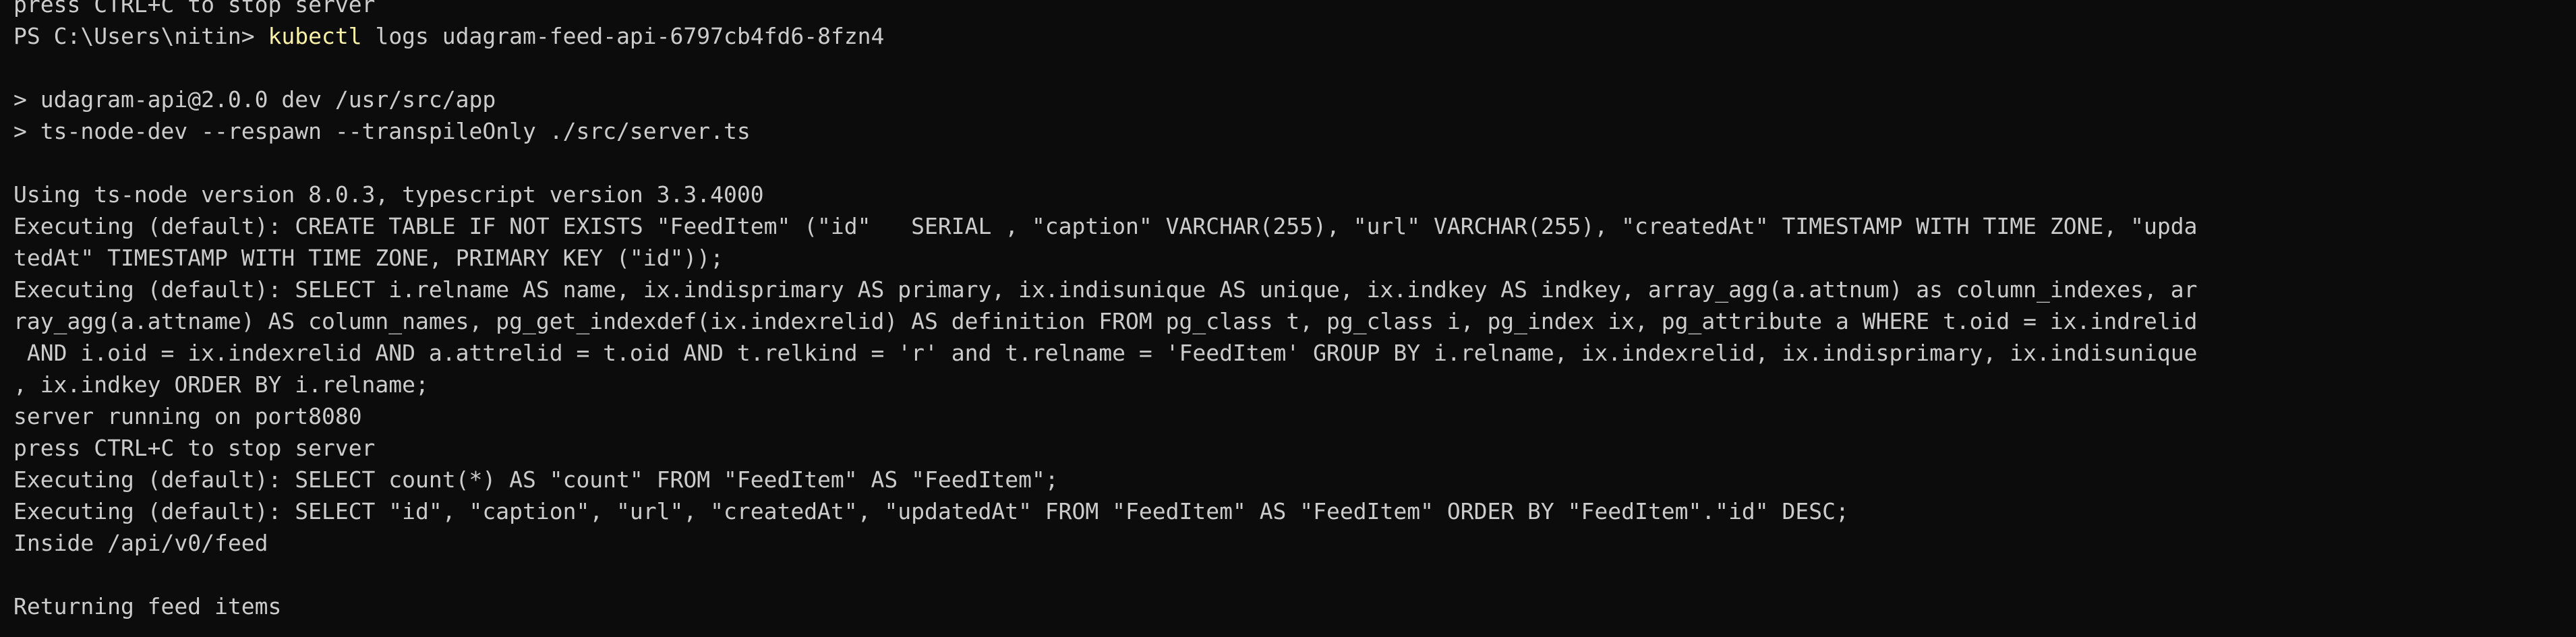 This screenshot has width=2576, height=637. What do you see at coordinates (315, 36) in the screenshot?
I see `command-name: kubectl` at bounding box center [315, 36].